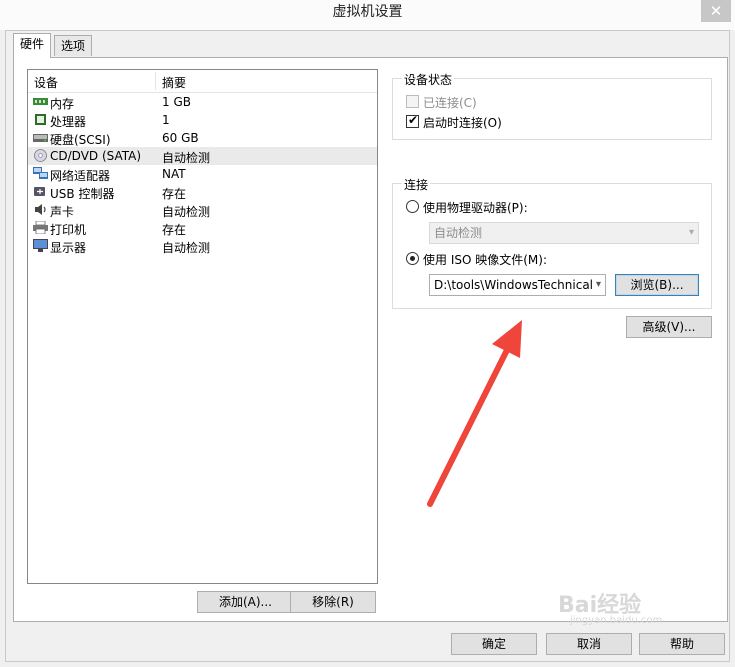  I want to click on device-name: CD/DVD (SATA), so click(96, 156).